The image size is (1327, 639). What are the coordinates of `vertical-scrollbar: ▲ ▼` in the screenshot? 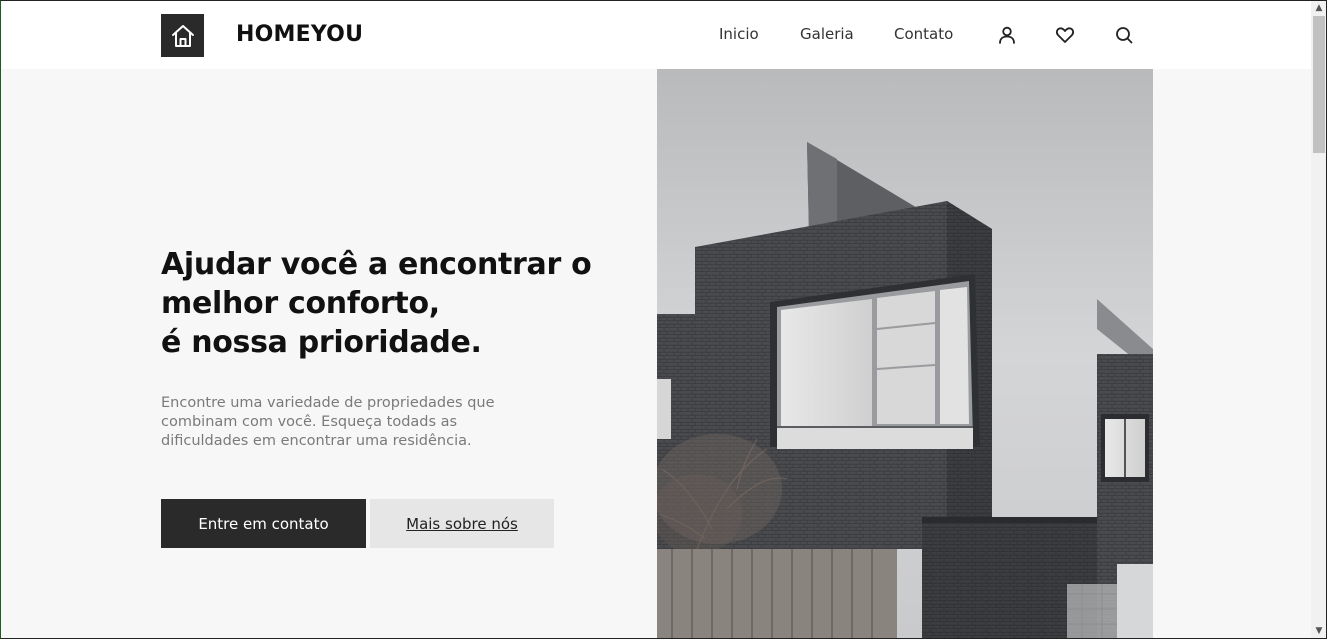 It's located at (1319, 319).